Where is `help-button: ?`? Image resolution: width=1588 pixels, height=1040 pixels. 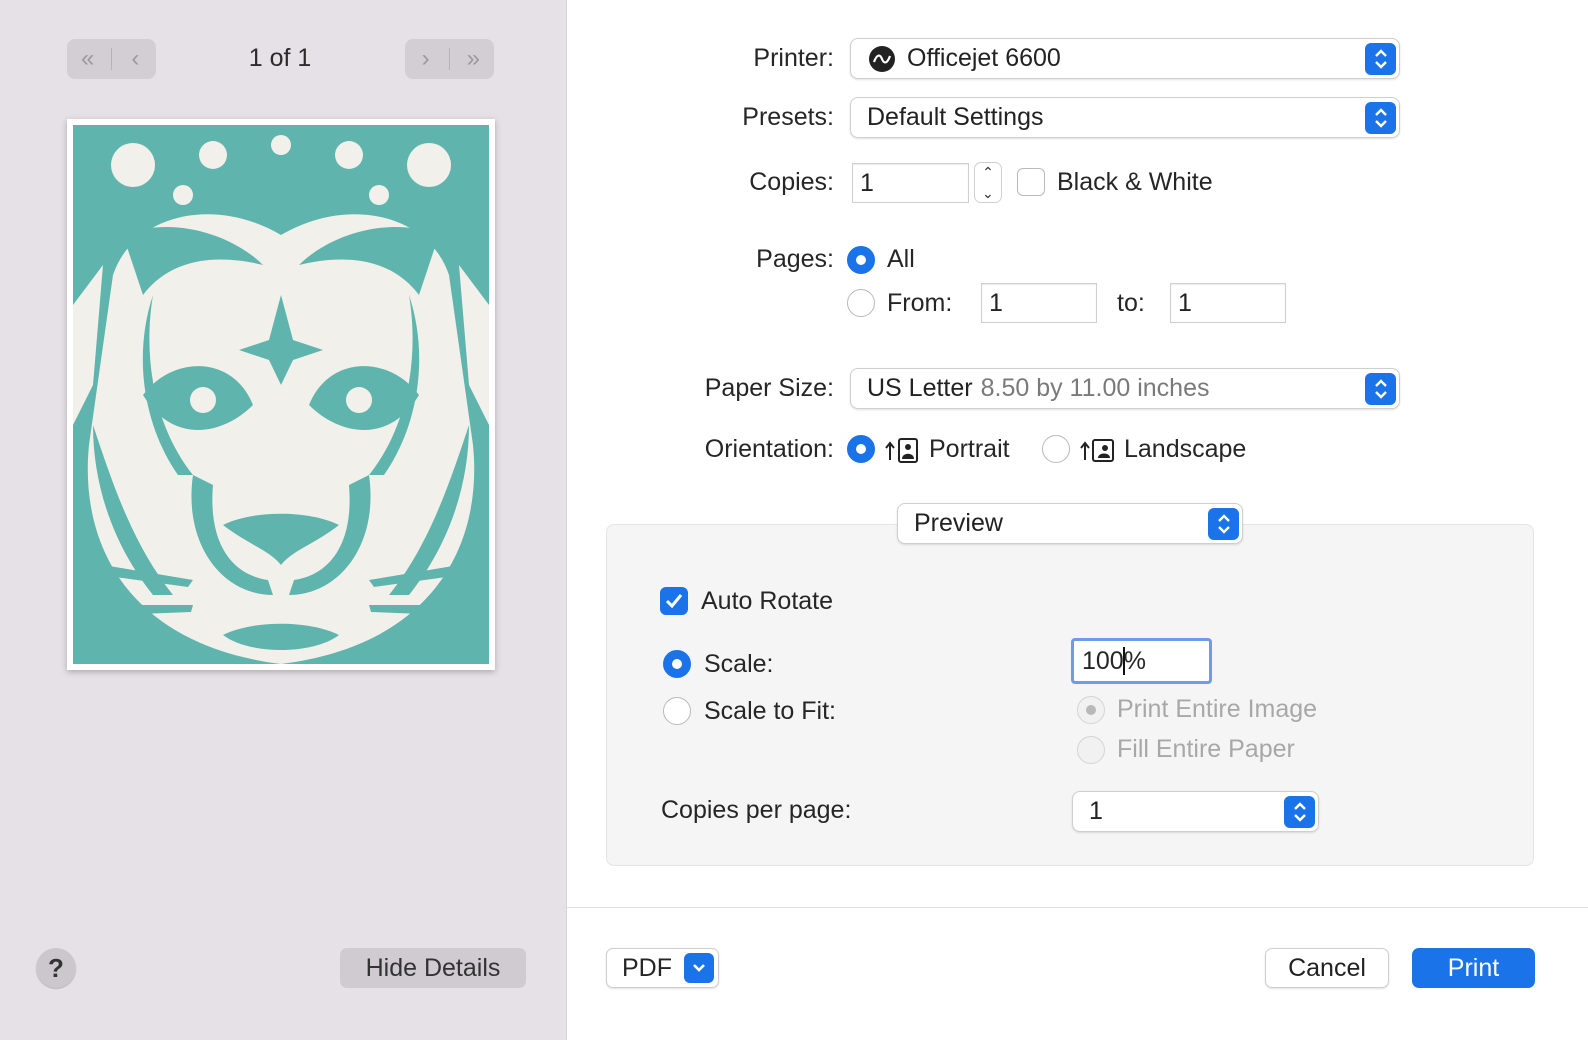 help-button: ? is located at coordinates (56, 968).